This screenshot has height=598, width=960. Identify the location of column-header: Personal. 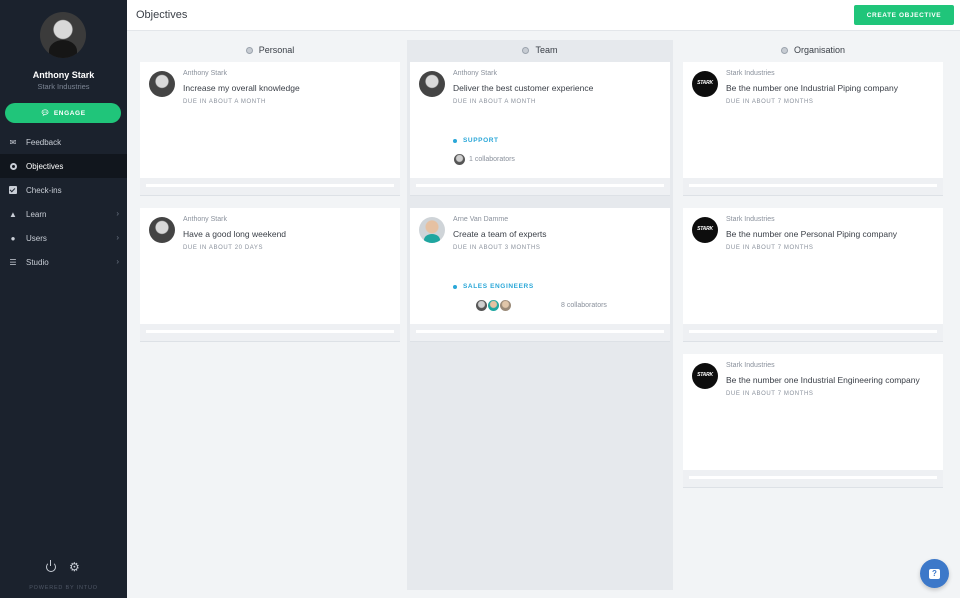
(270, 50).